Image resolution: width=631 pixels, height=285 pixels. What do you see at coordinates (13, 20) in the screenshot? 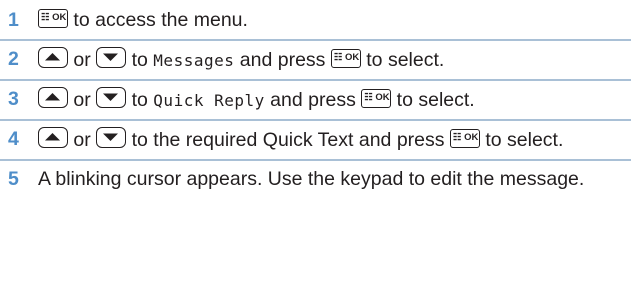
I see `step-number: 1` at bounding box center [13, 20].